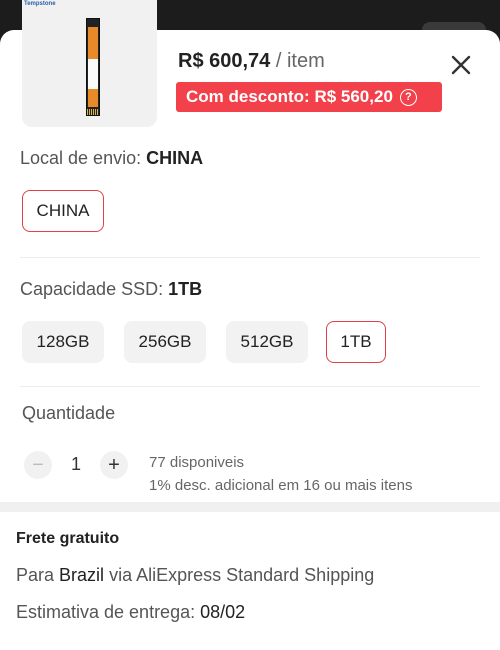 The width and height of the screenshot is (500, 650). I want to click on discount-text: Com desconto: R$ 560,20, so click(289, 96).